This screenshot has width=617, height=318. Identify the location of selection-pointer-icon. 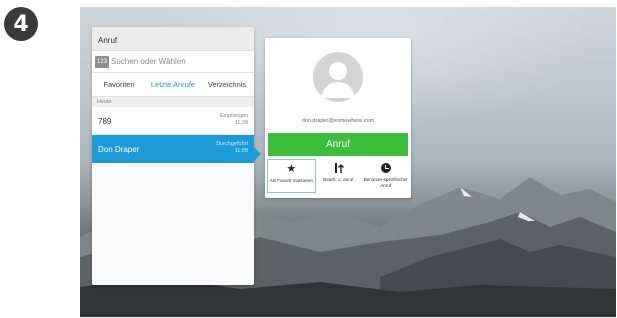
(257, 154).